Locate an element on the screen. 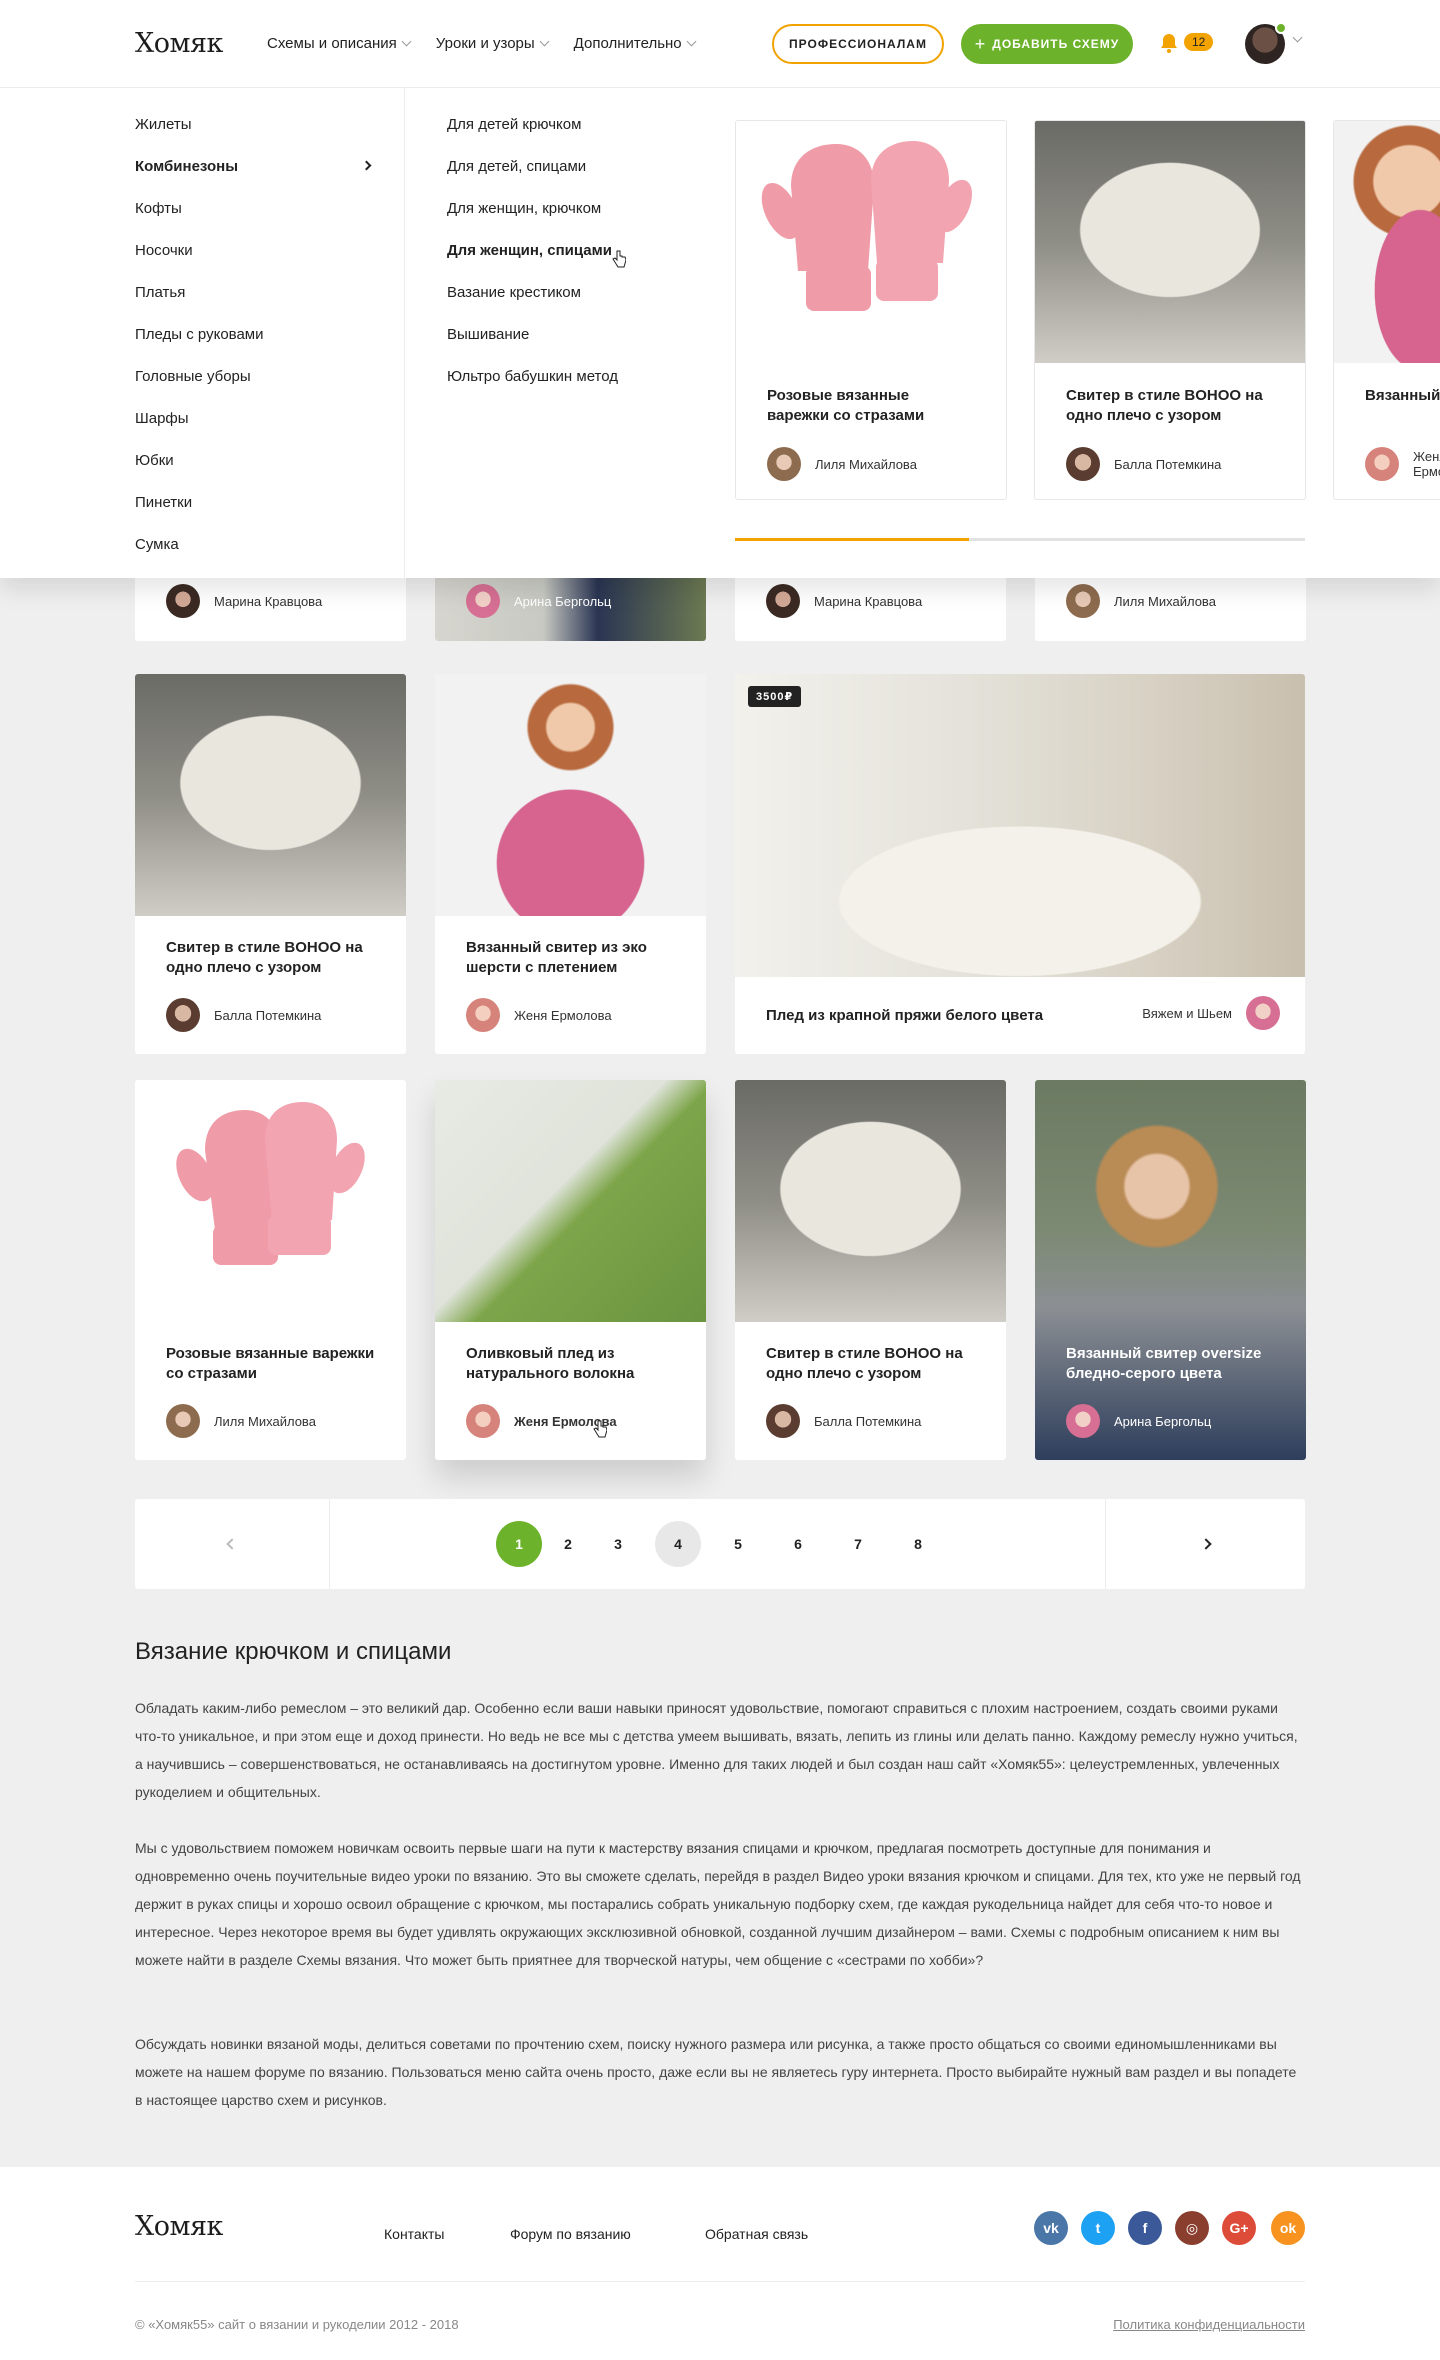 The width and height of the screenshot is (1440, 2360). seo-title: Вязание крючком и спицами is located at coordinates (293, 1651).